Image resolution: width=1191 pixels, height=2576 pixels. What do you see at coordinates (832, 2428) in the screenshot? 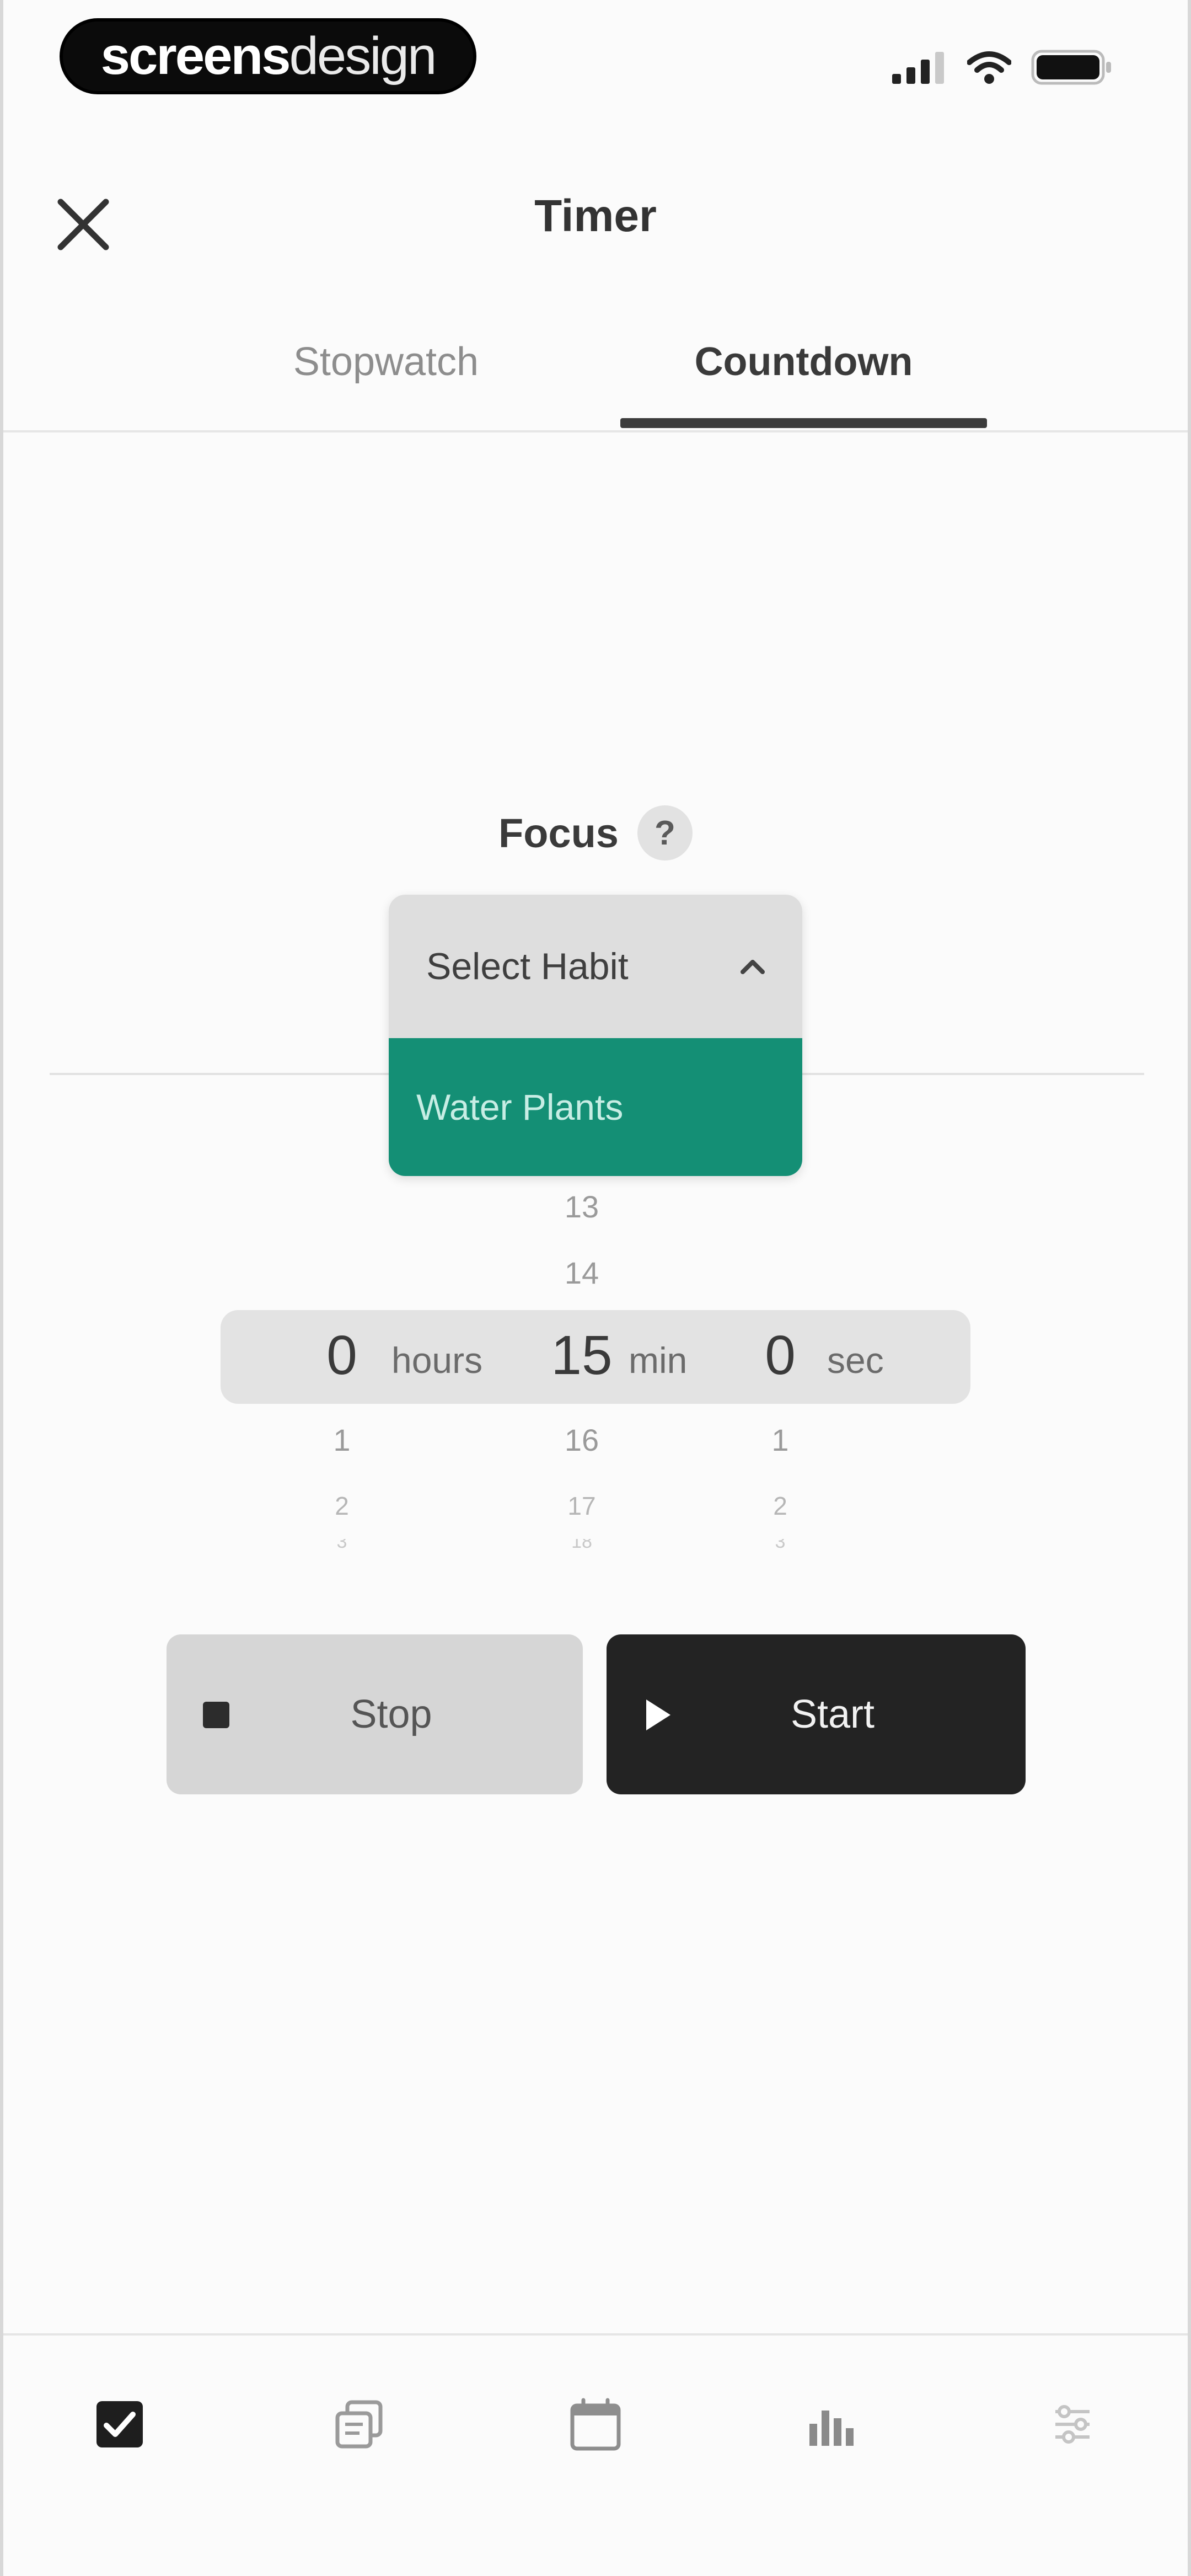
I see `stats-icon` at bounding box center [832, 2428].